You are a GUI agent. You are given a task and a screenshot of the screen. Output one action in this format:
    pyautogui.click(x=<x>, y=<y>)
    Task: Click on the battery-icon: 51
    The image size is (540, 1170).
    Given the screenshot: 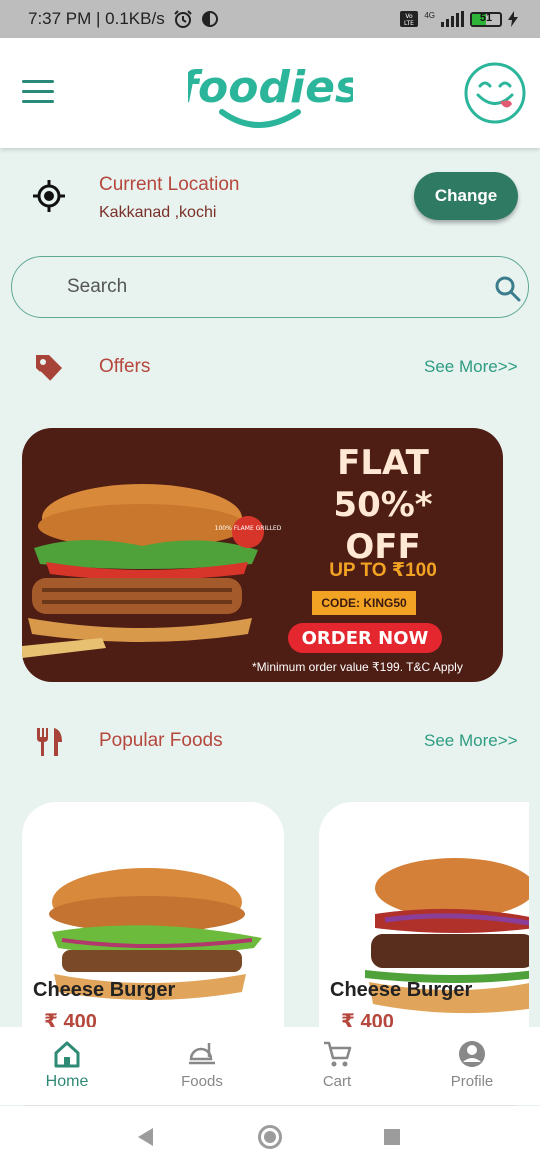 What is the action you would take?
    pyautogui.click(x=486, y=19)
    